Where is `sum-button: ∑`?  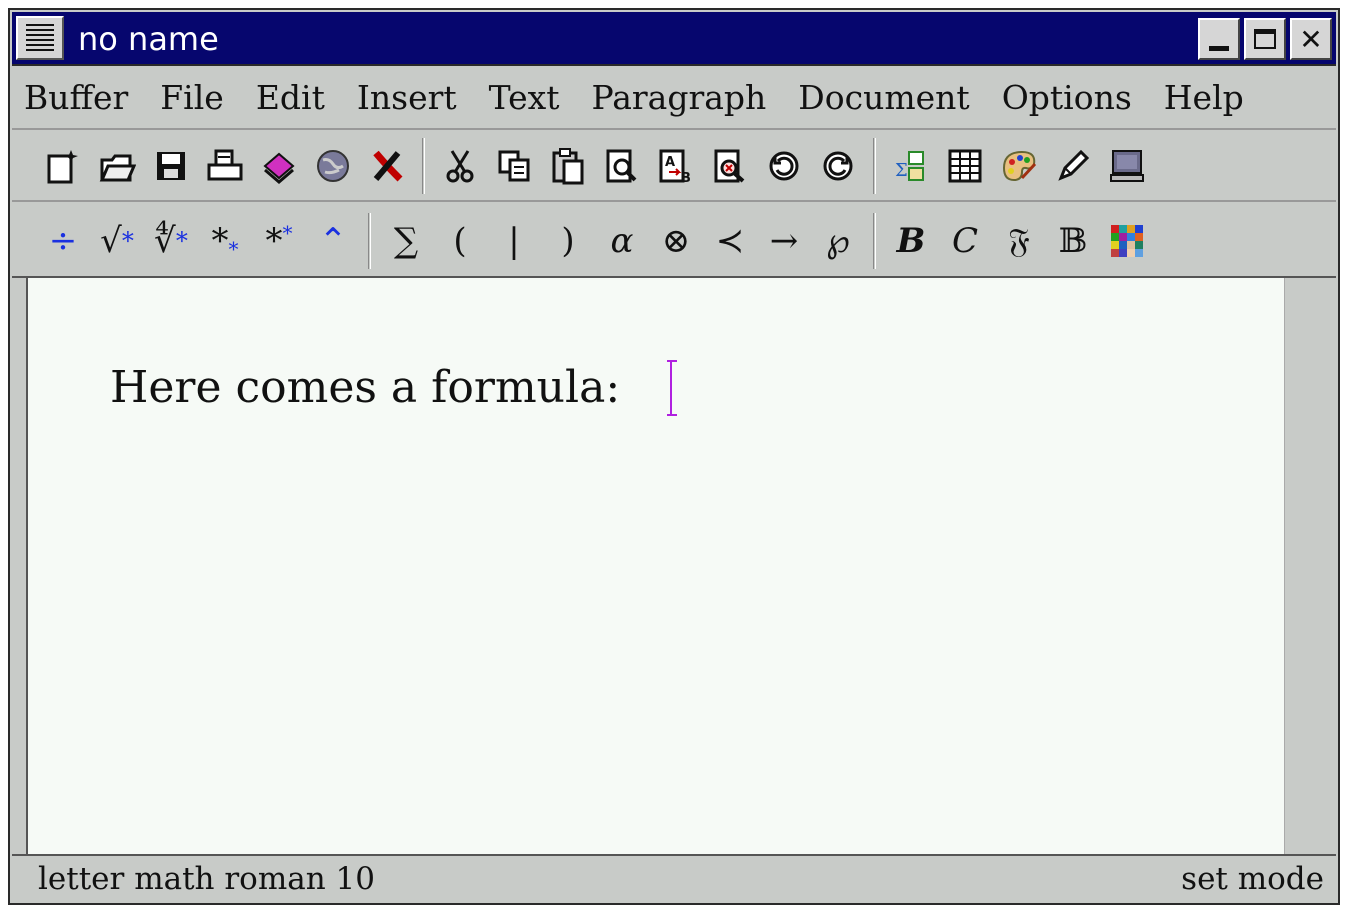 sum-button: ∑ is located at coordinates (406, 241).